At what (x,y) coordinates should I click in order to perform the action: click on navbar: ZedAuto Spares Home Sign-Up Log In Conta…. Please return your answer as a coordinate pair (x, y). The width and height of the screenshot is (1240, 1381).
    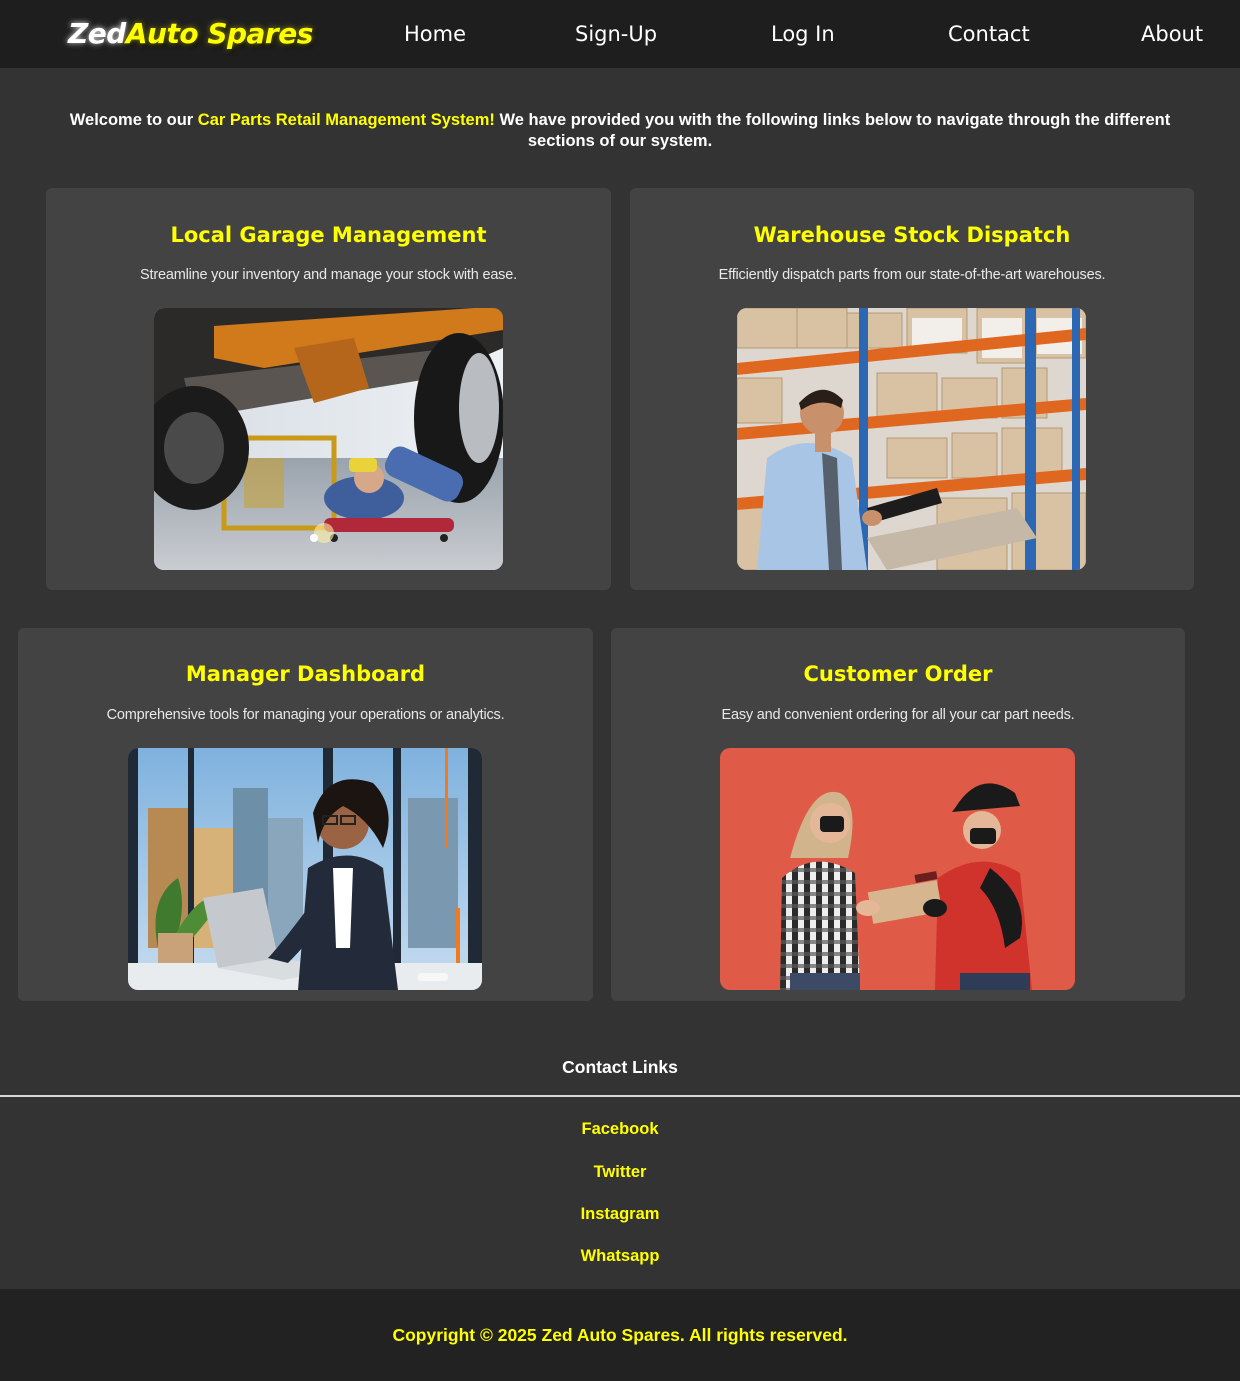
    Looking at the image, I should click on (620, 34).